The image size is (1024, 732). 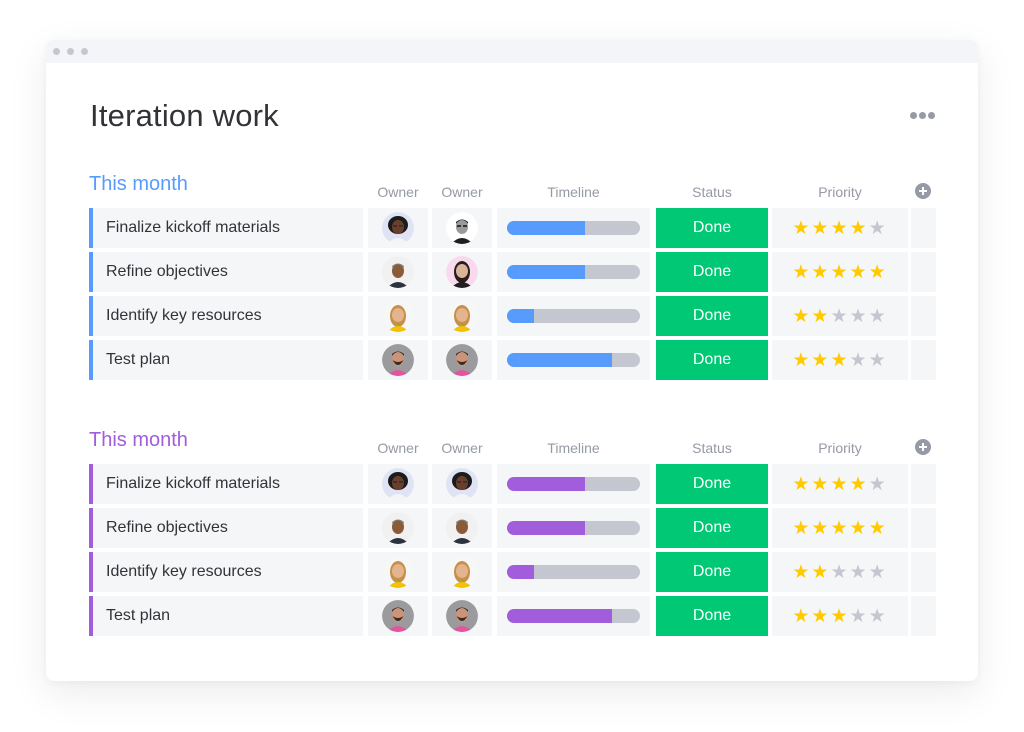 I want to click on group-title: This month, so click(x=138, y=184).